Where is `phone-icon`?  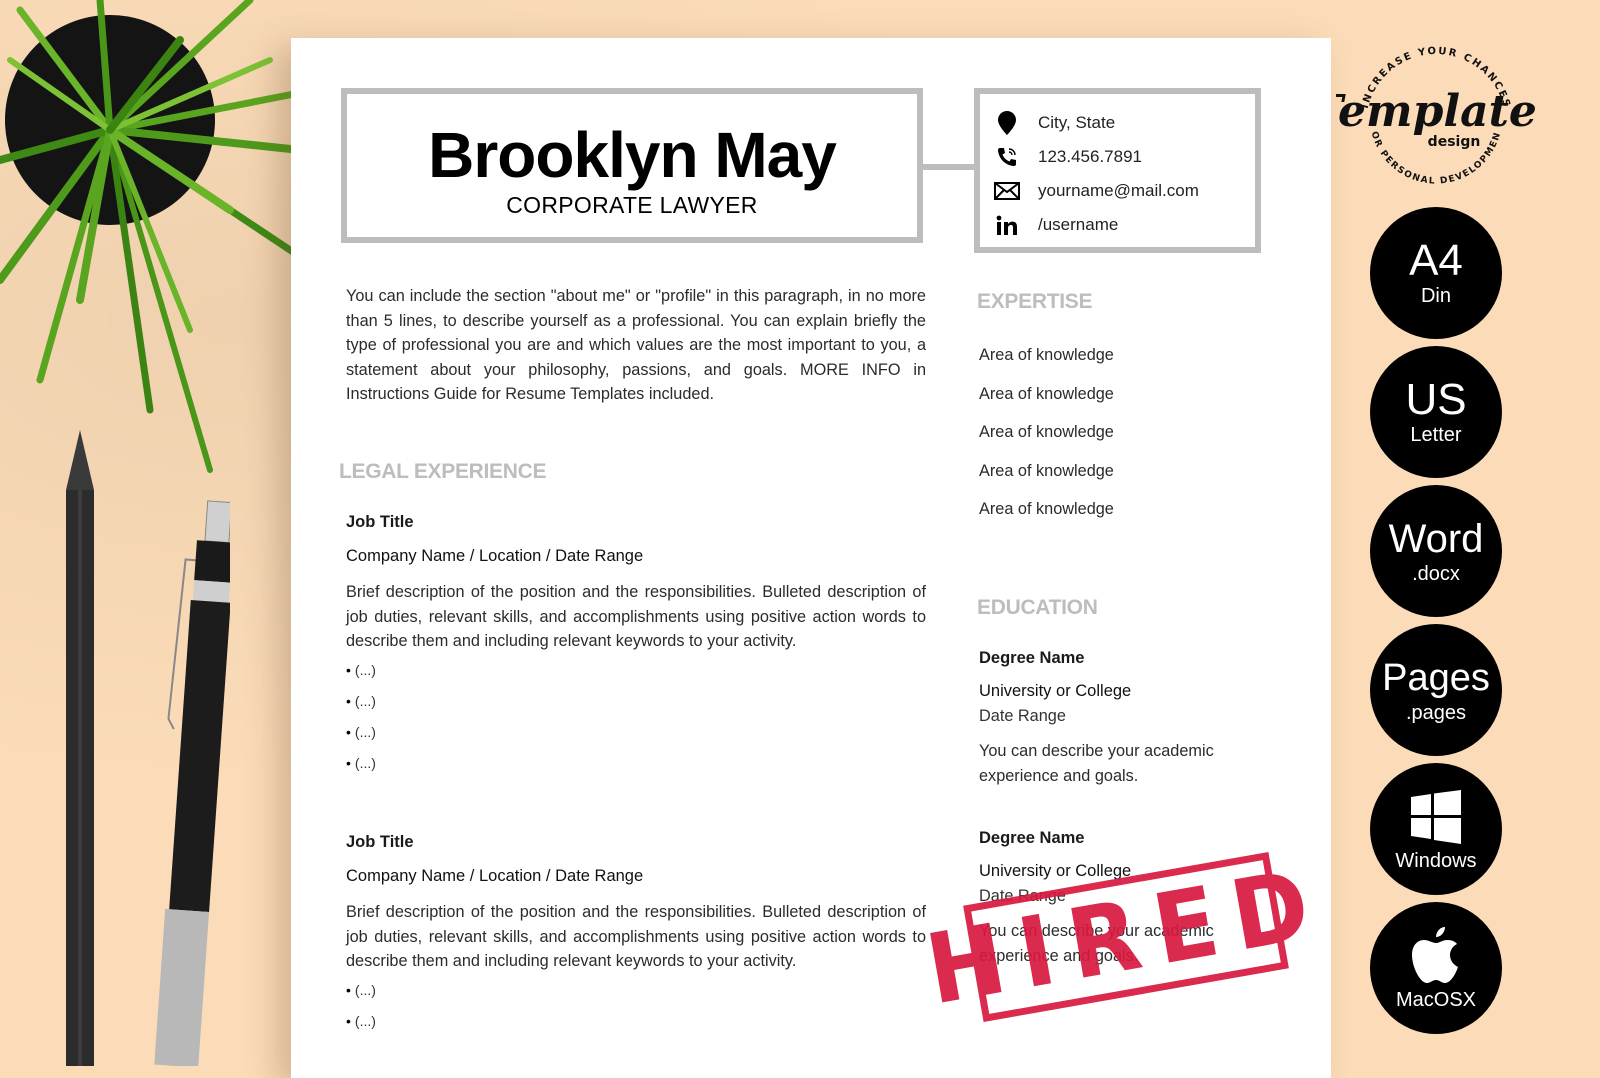 phone-icon is located at coordinates (1007, 157).